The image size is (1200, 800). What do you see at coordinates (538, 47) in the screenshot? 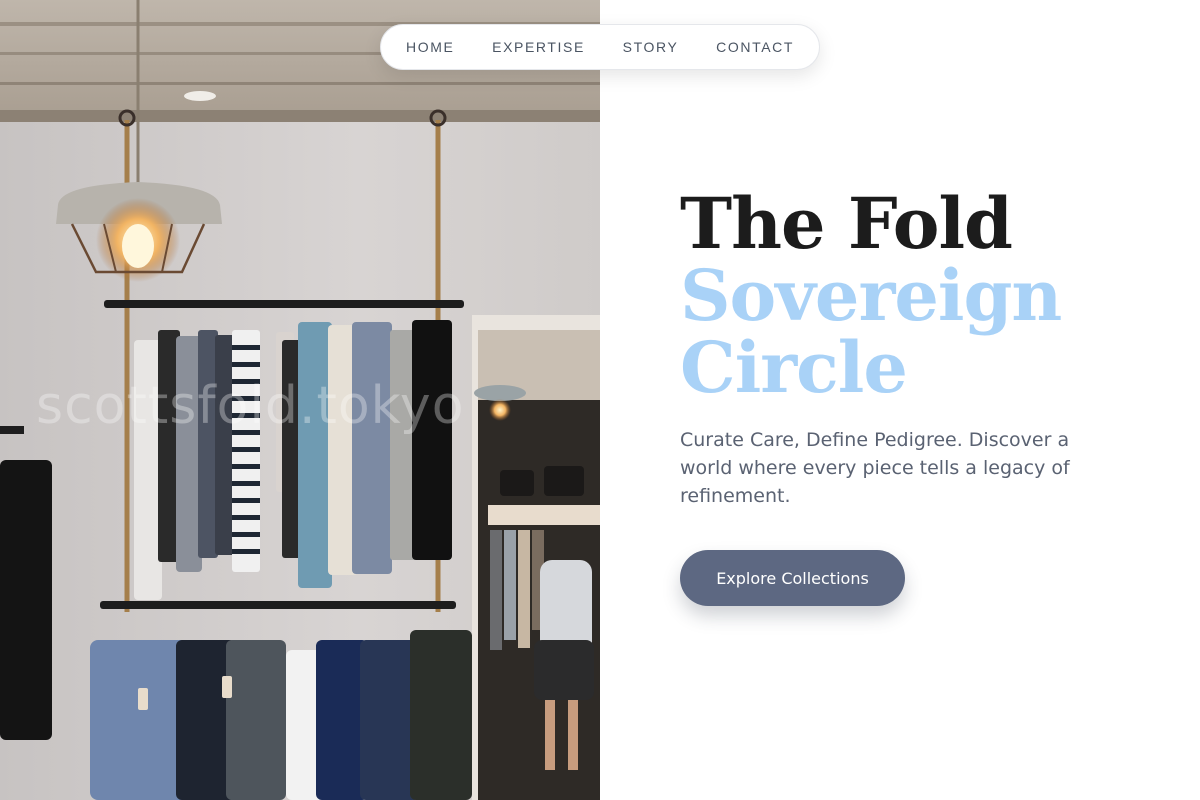
I see `nav-expertise-link: EXPERTISE` at bounding box center [538, 47].